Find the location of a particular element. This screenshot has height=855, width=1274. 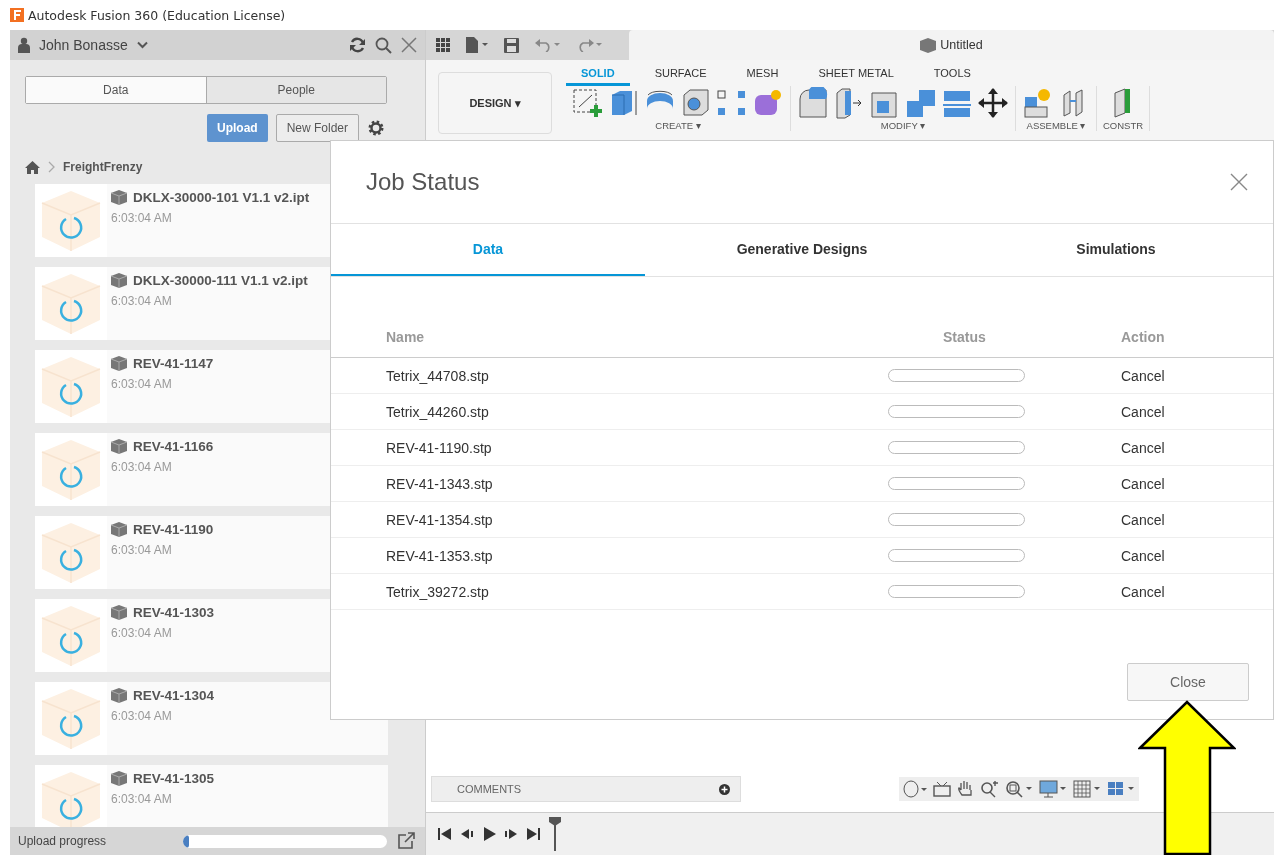

window-title: Autodesk Fusion 360 (Education License) is located at coordinates (157, 15).